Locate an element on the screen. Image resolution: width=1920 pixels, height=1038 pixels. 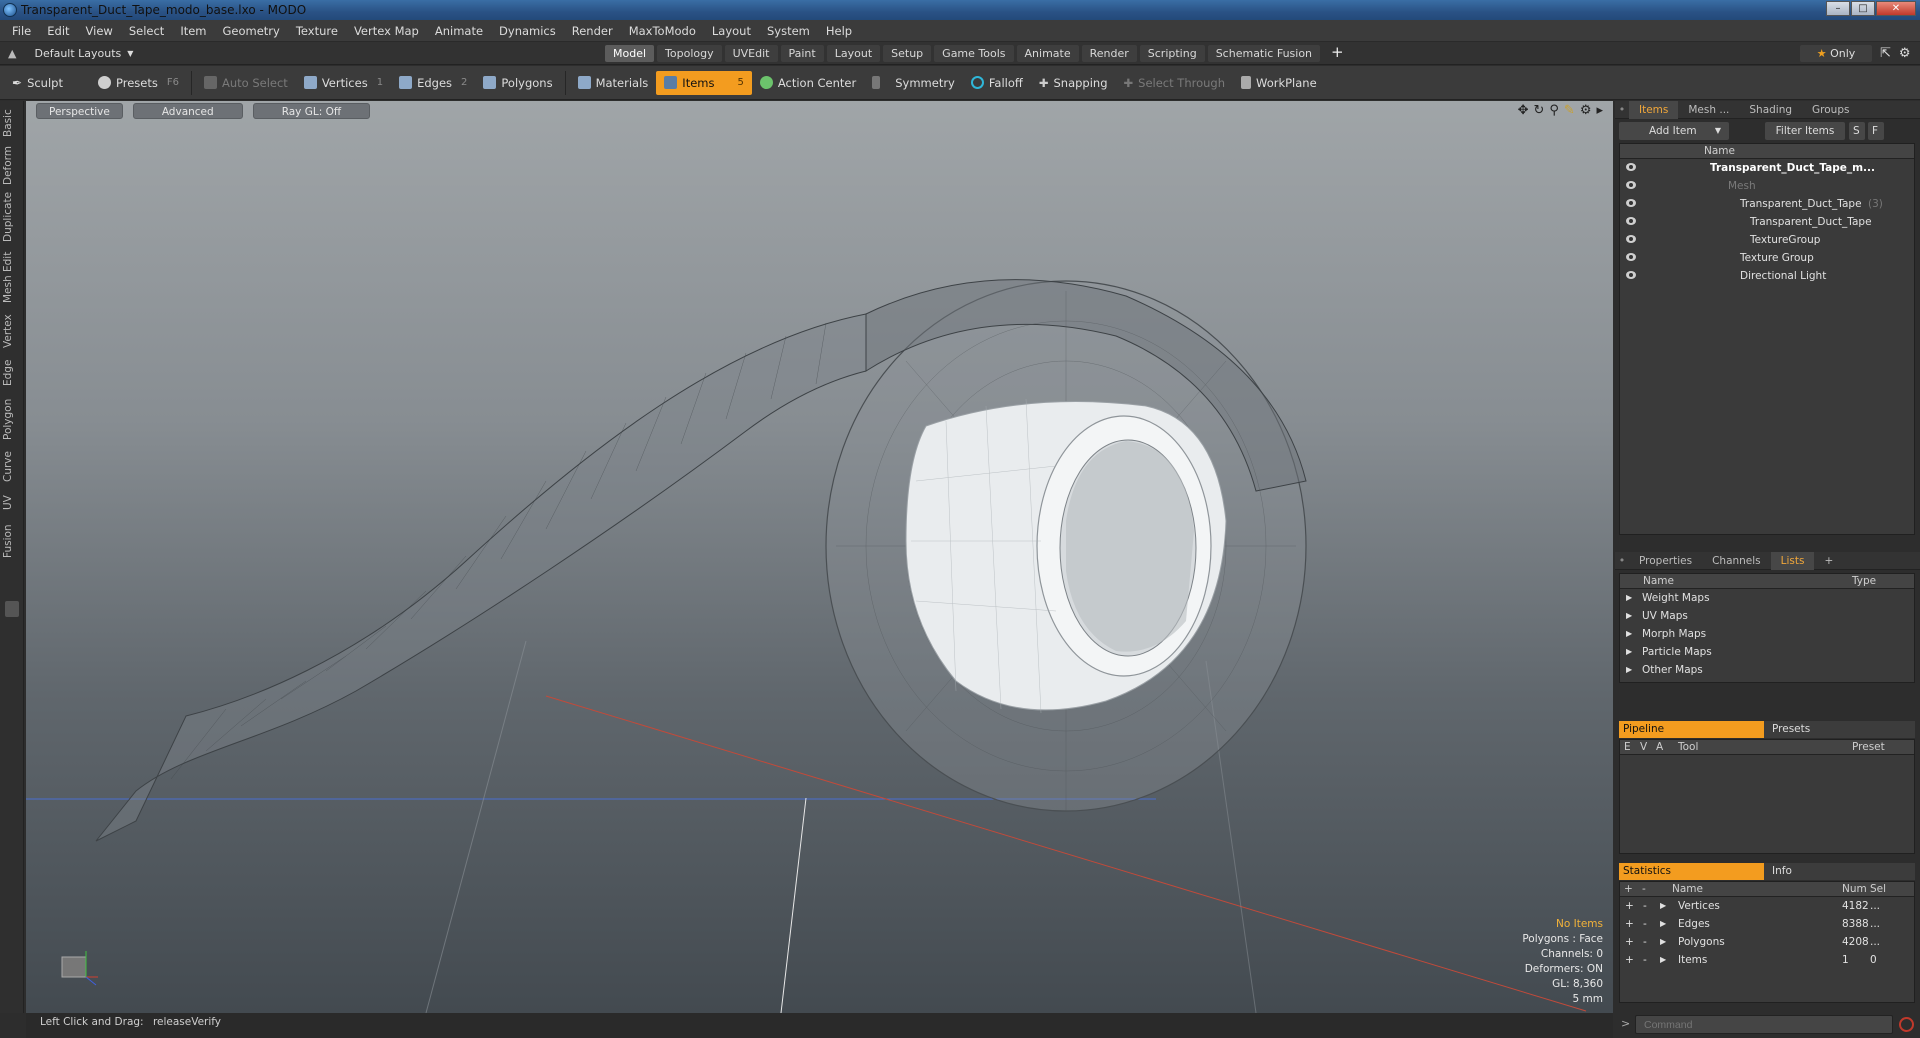
list-item: ▶ Weight Maps is located at coordinates (1767, 598).